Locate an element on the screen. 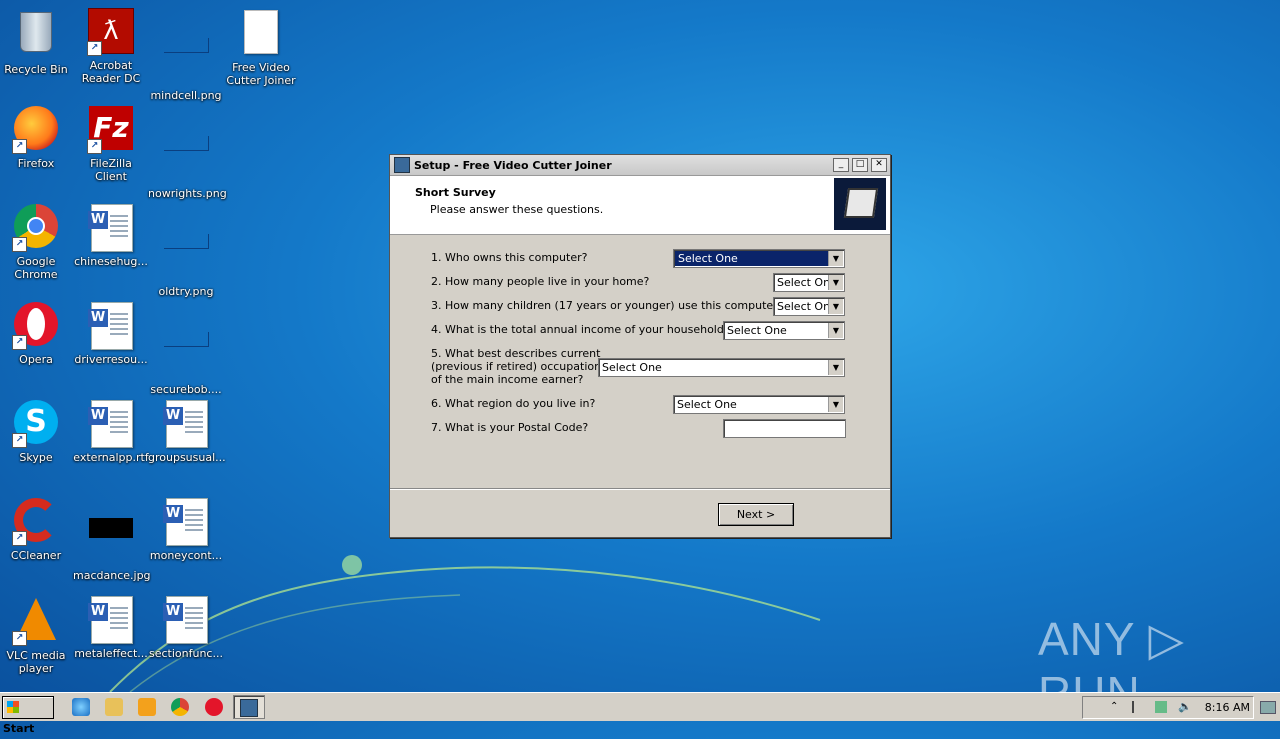  header-subtitle: Please answer these questions. is located at coordinates (517, 209).